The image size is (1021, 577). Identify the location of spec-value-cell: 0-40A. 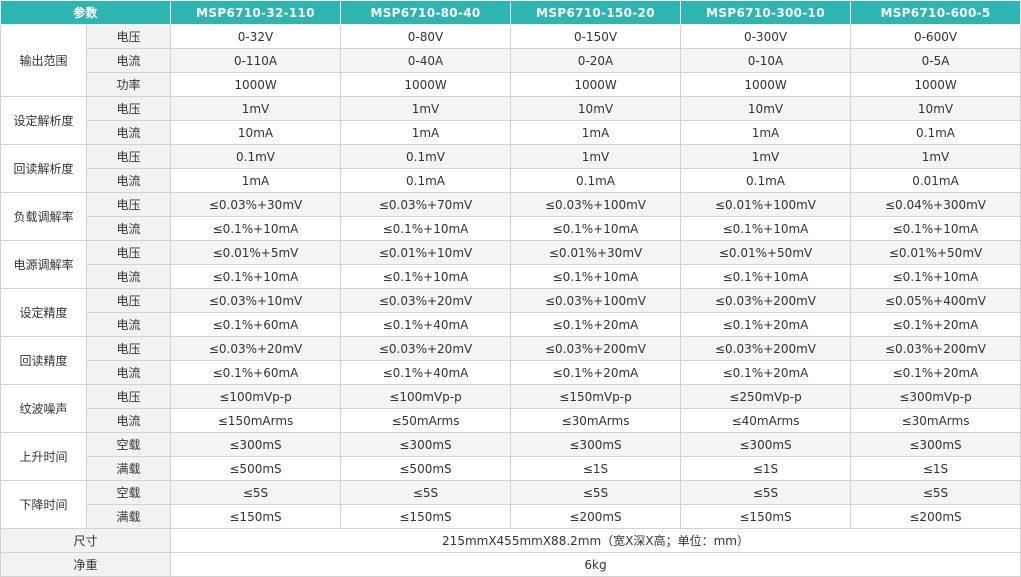
(426, 60).